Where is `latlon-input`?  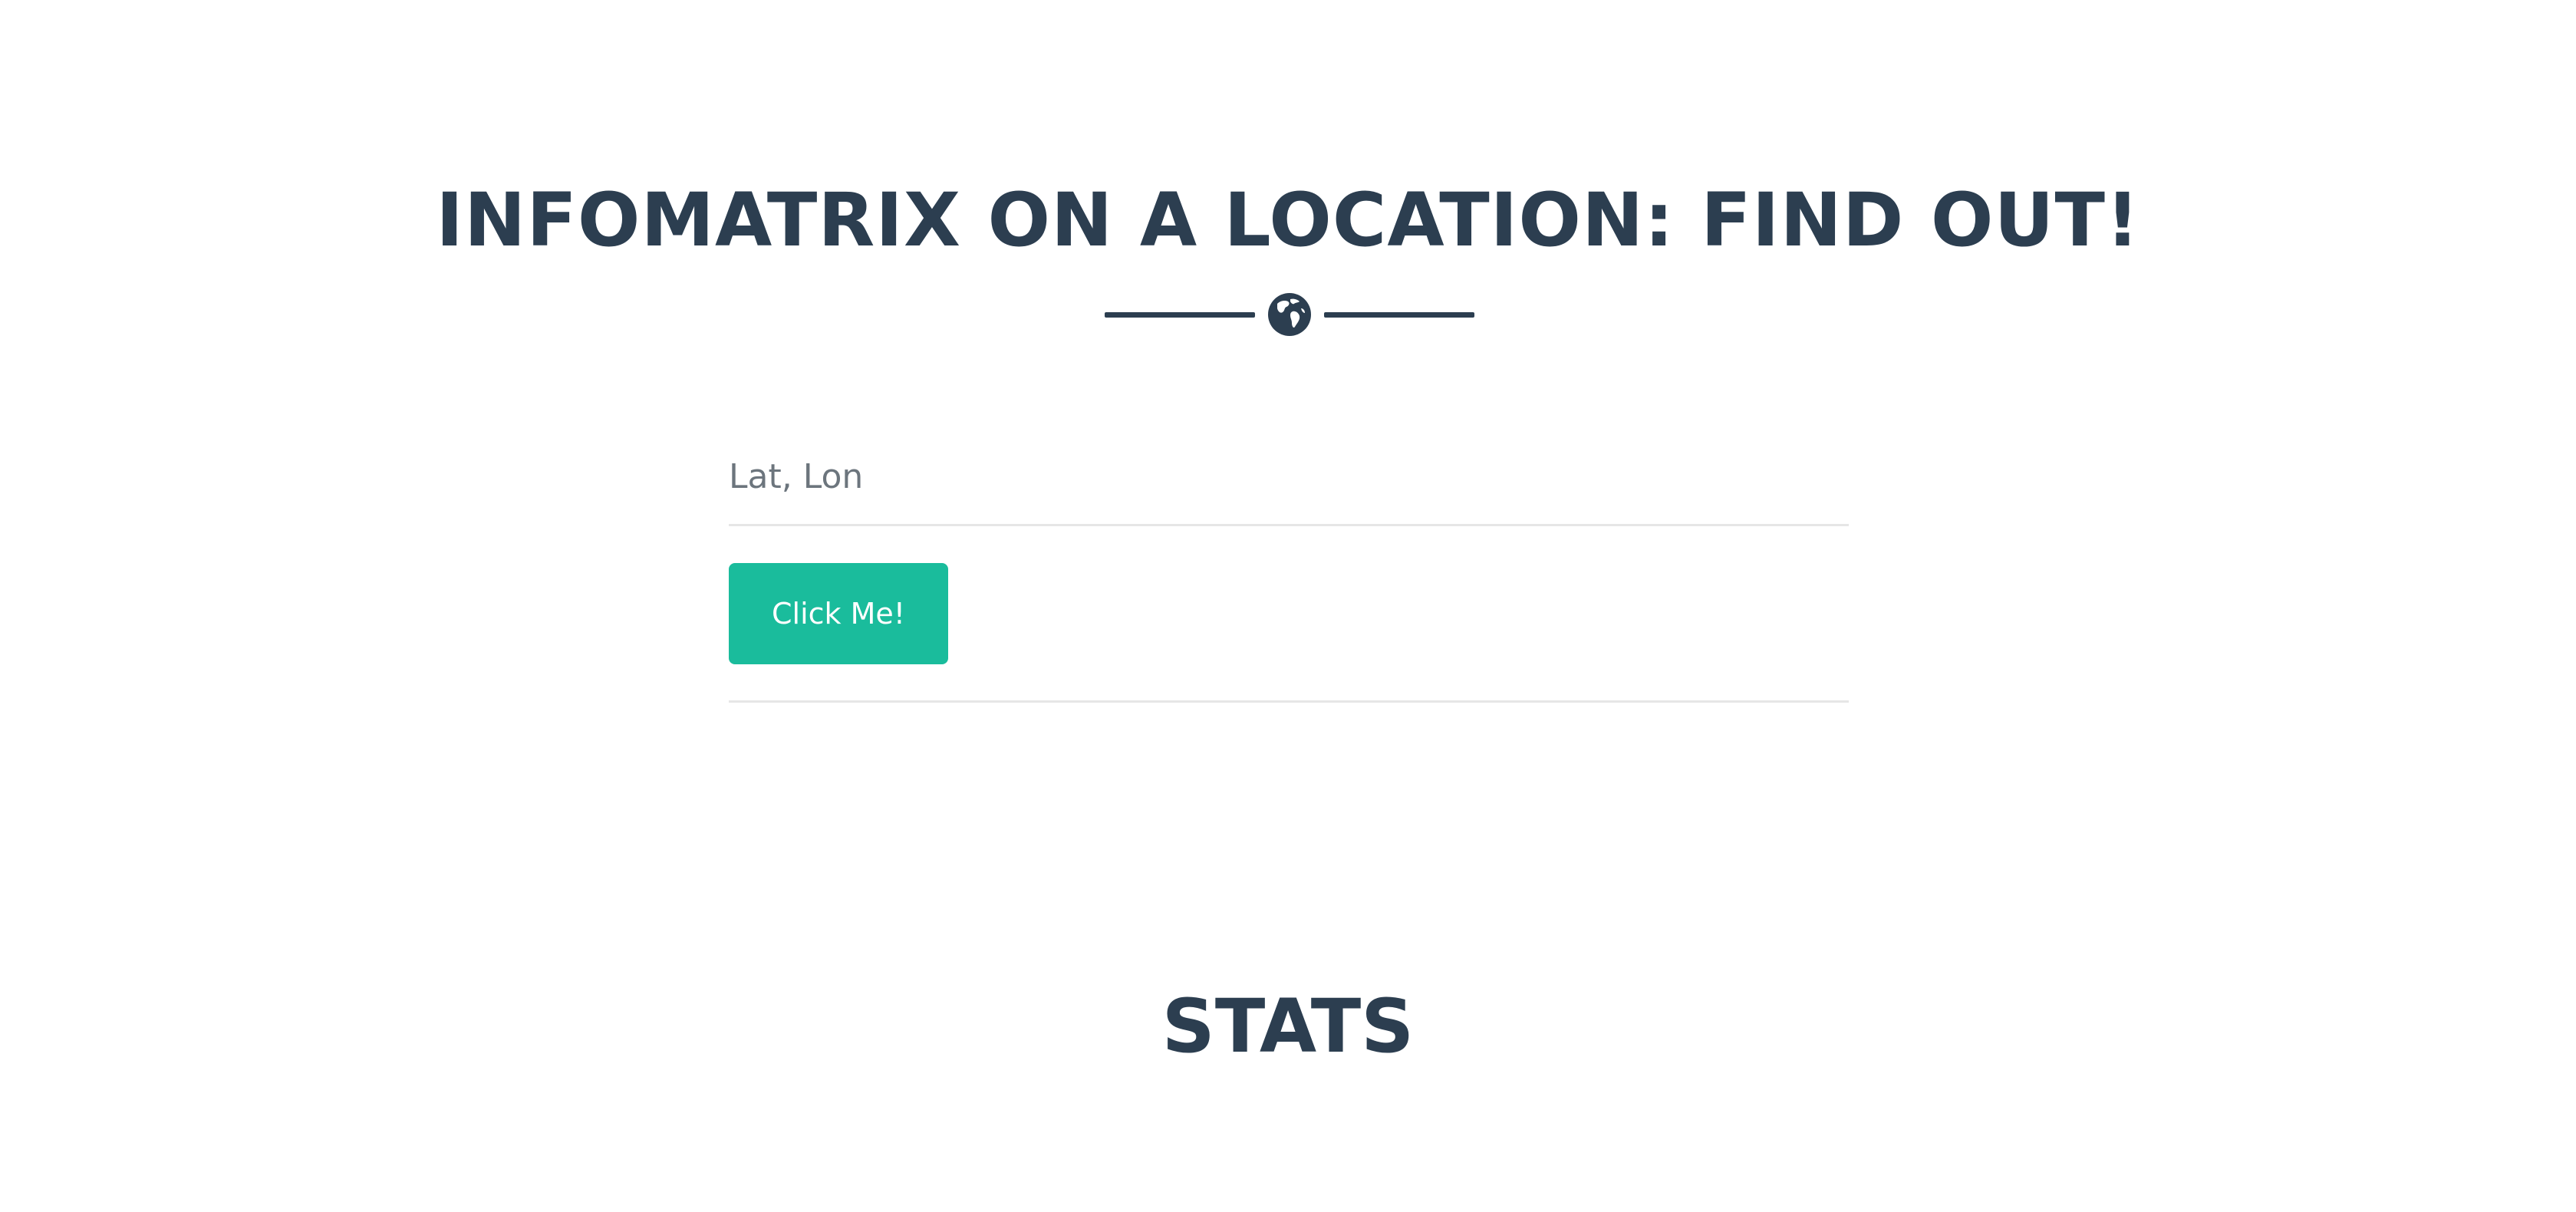 latlon-input is located at coordinates (1289, 478).